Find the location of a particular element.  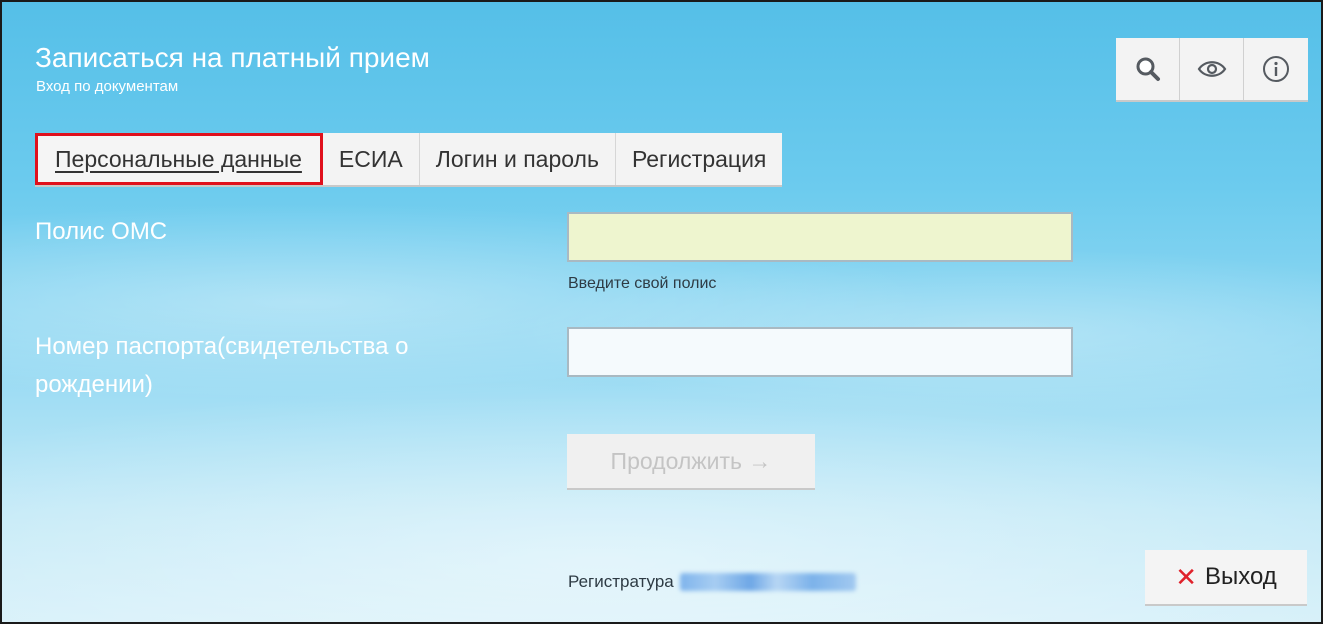

registry-info: Регистратура is located at coordinates (712, 582).